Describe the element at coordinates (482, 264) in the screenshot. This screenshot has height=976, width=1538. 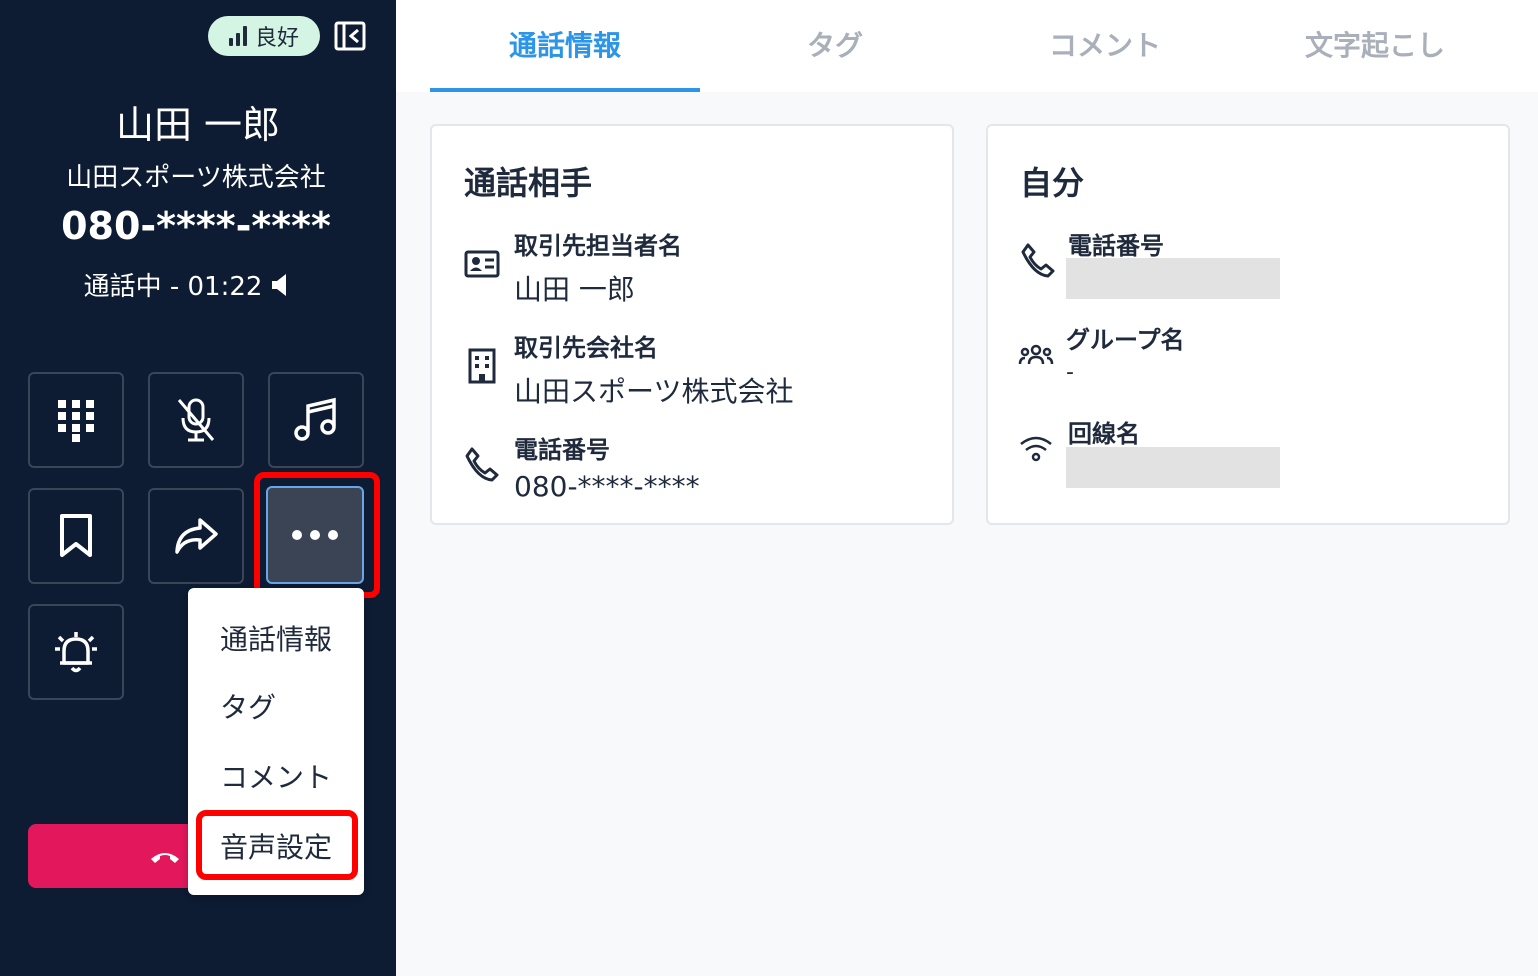
I see `contact-card-icon` at that location.